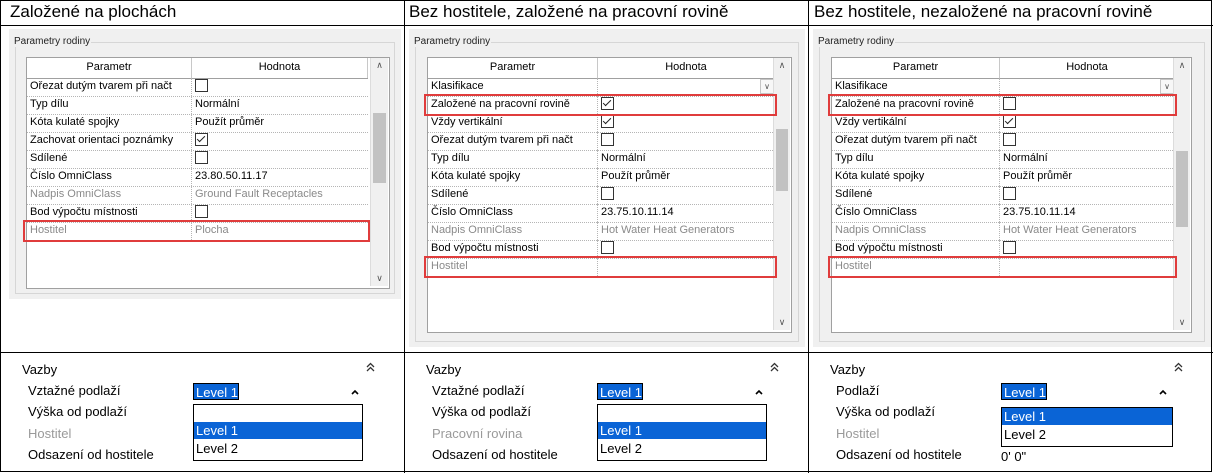 The width and height of the screenshot is (1213, 473). Describe the element at coordinates (109, 123) in the screenshot. I see `param-name: Kóta kulaté spojky` at that location.